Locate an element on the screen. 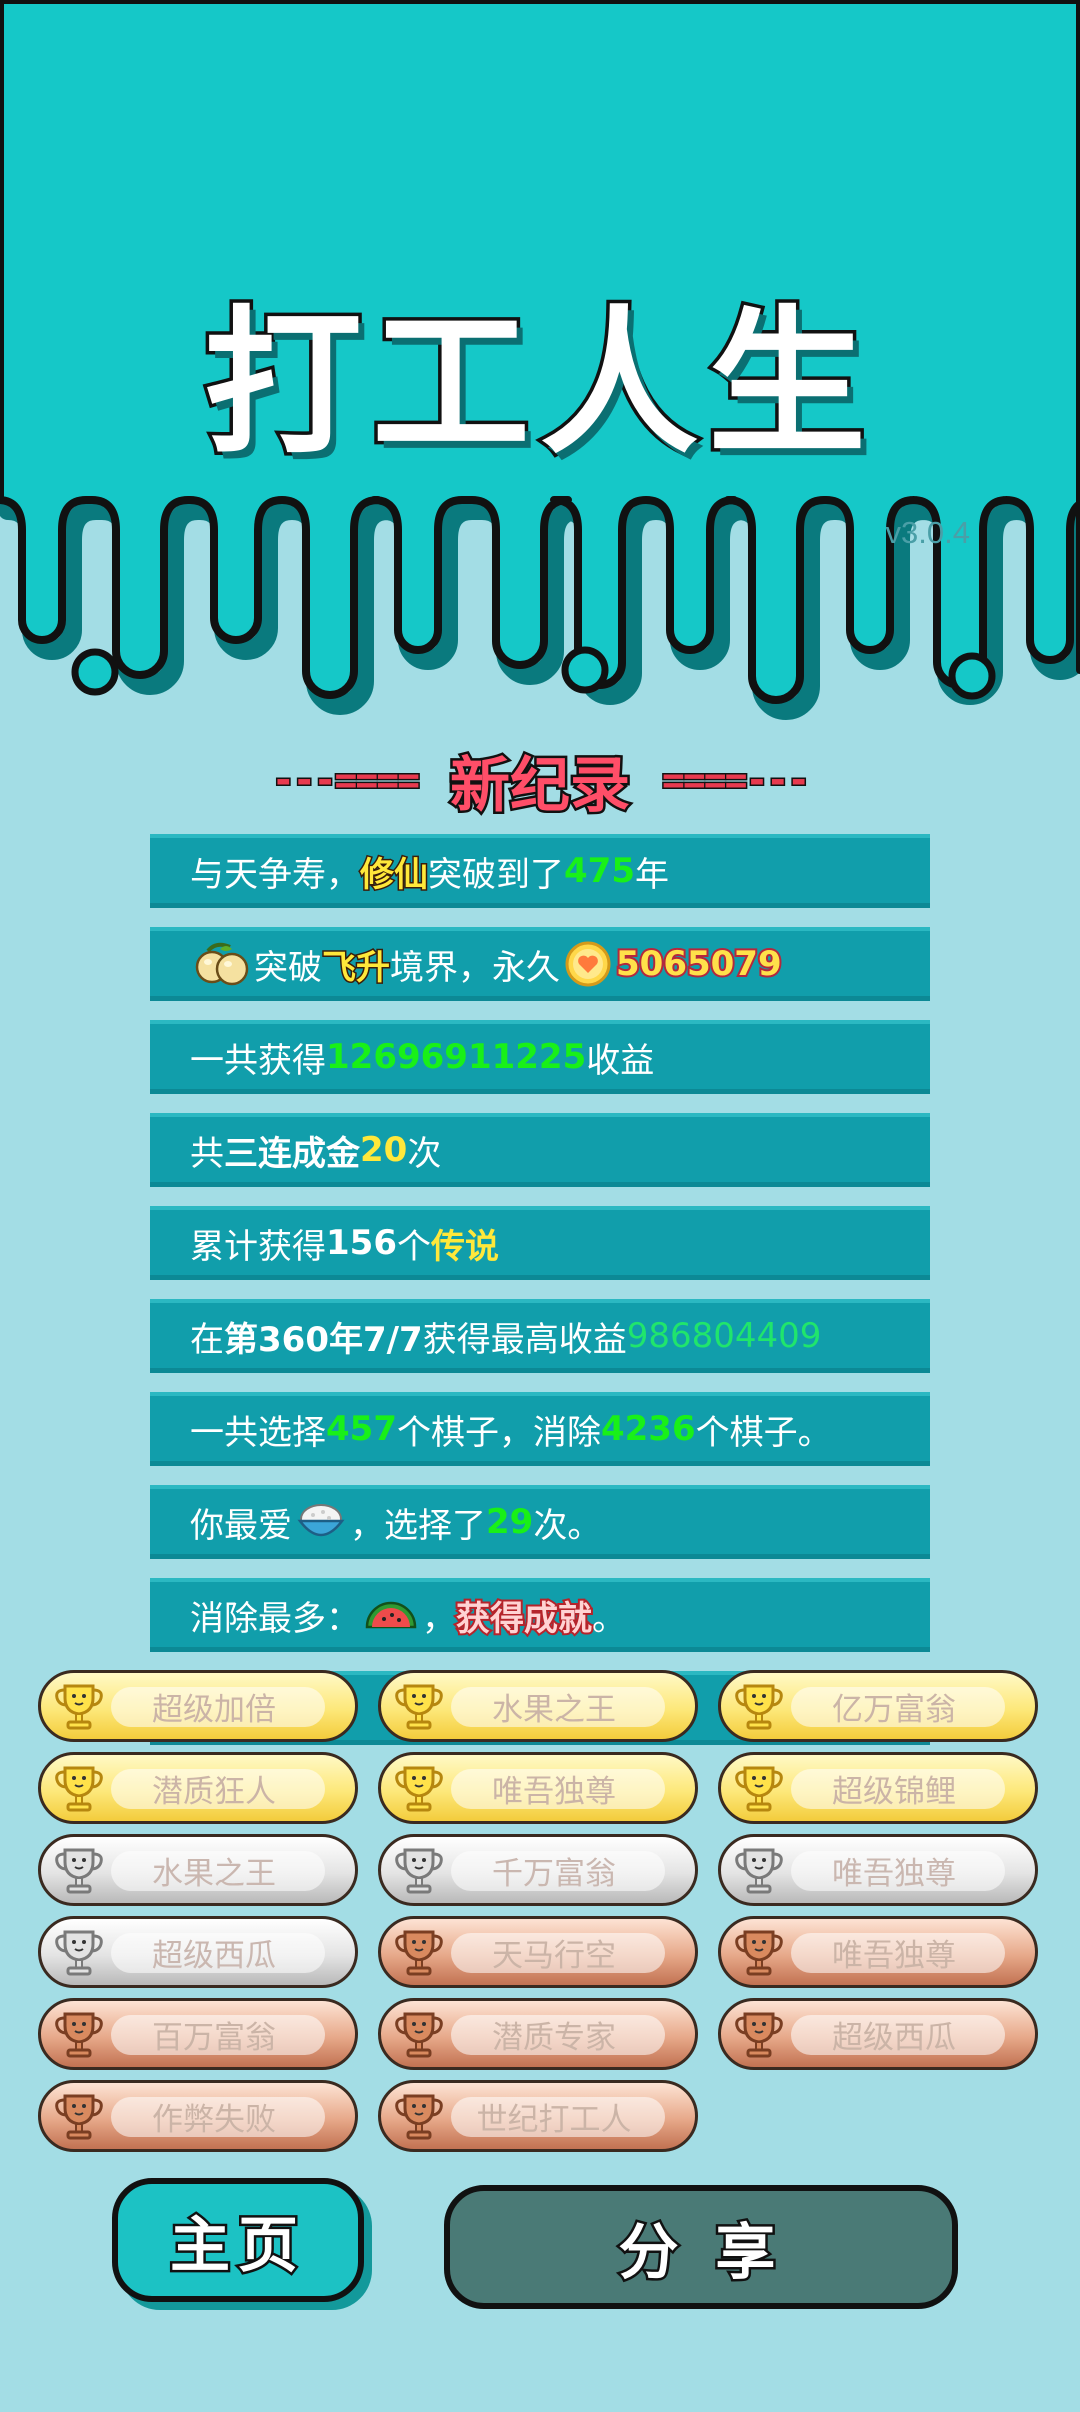  stat-text: 累计获得 is located at coordinates (258, 1246).